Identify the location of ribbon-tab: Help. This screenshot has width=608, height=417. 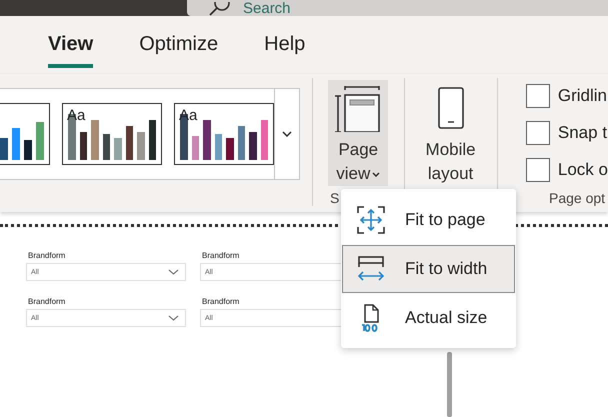
(285, 47).